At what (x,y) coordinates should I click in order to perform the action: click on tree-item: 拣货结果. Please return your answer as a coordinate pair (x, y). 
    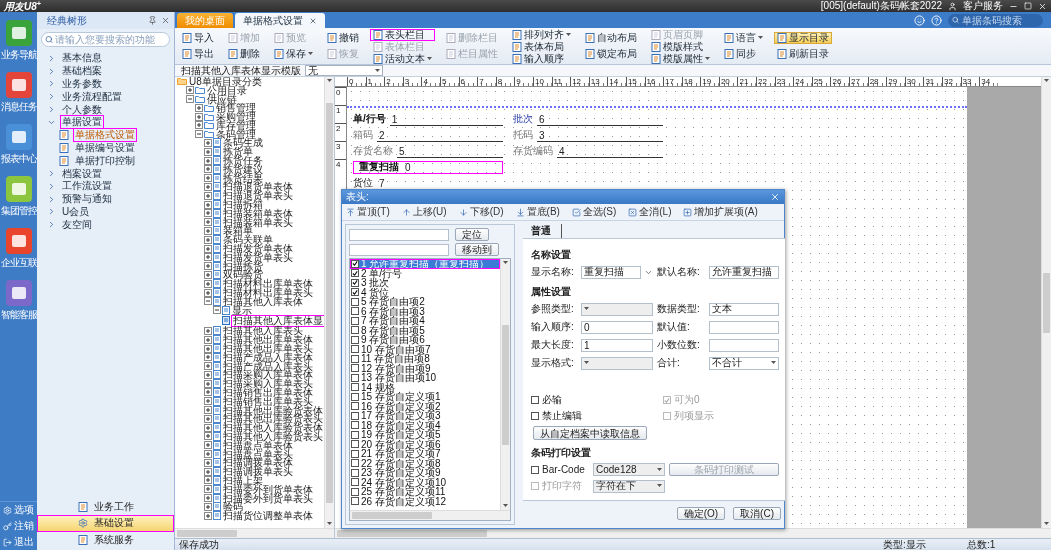
    Looking at the image, I should click on (243, 178).